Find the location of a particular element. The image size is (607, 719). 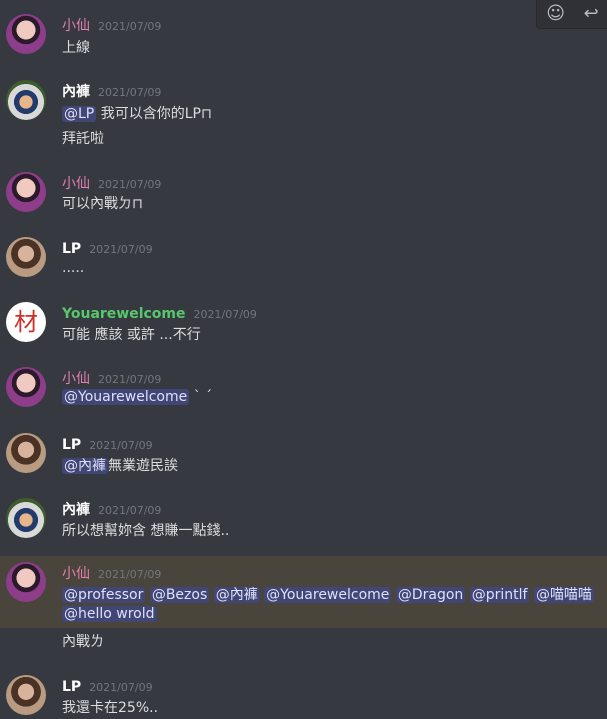

message: LP 2021/07/09 @內褲 無業遊民誒 is located at coordinates (303, 454).